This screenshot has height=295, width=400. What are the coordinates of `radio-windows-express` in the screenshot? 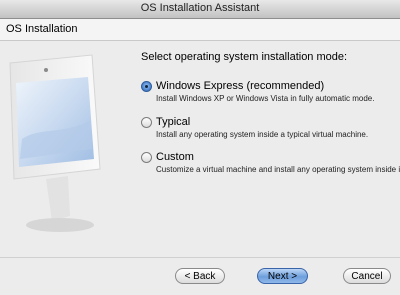 It's located at (146, 86).